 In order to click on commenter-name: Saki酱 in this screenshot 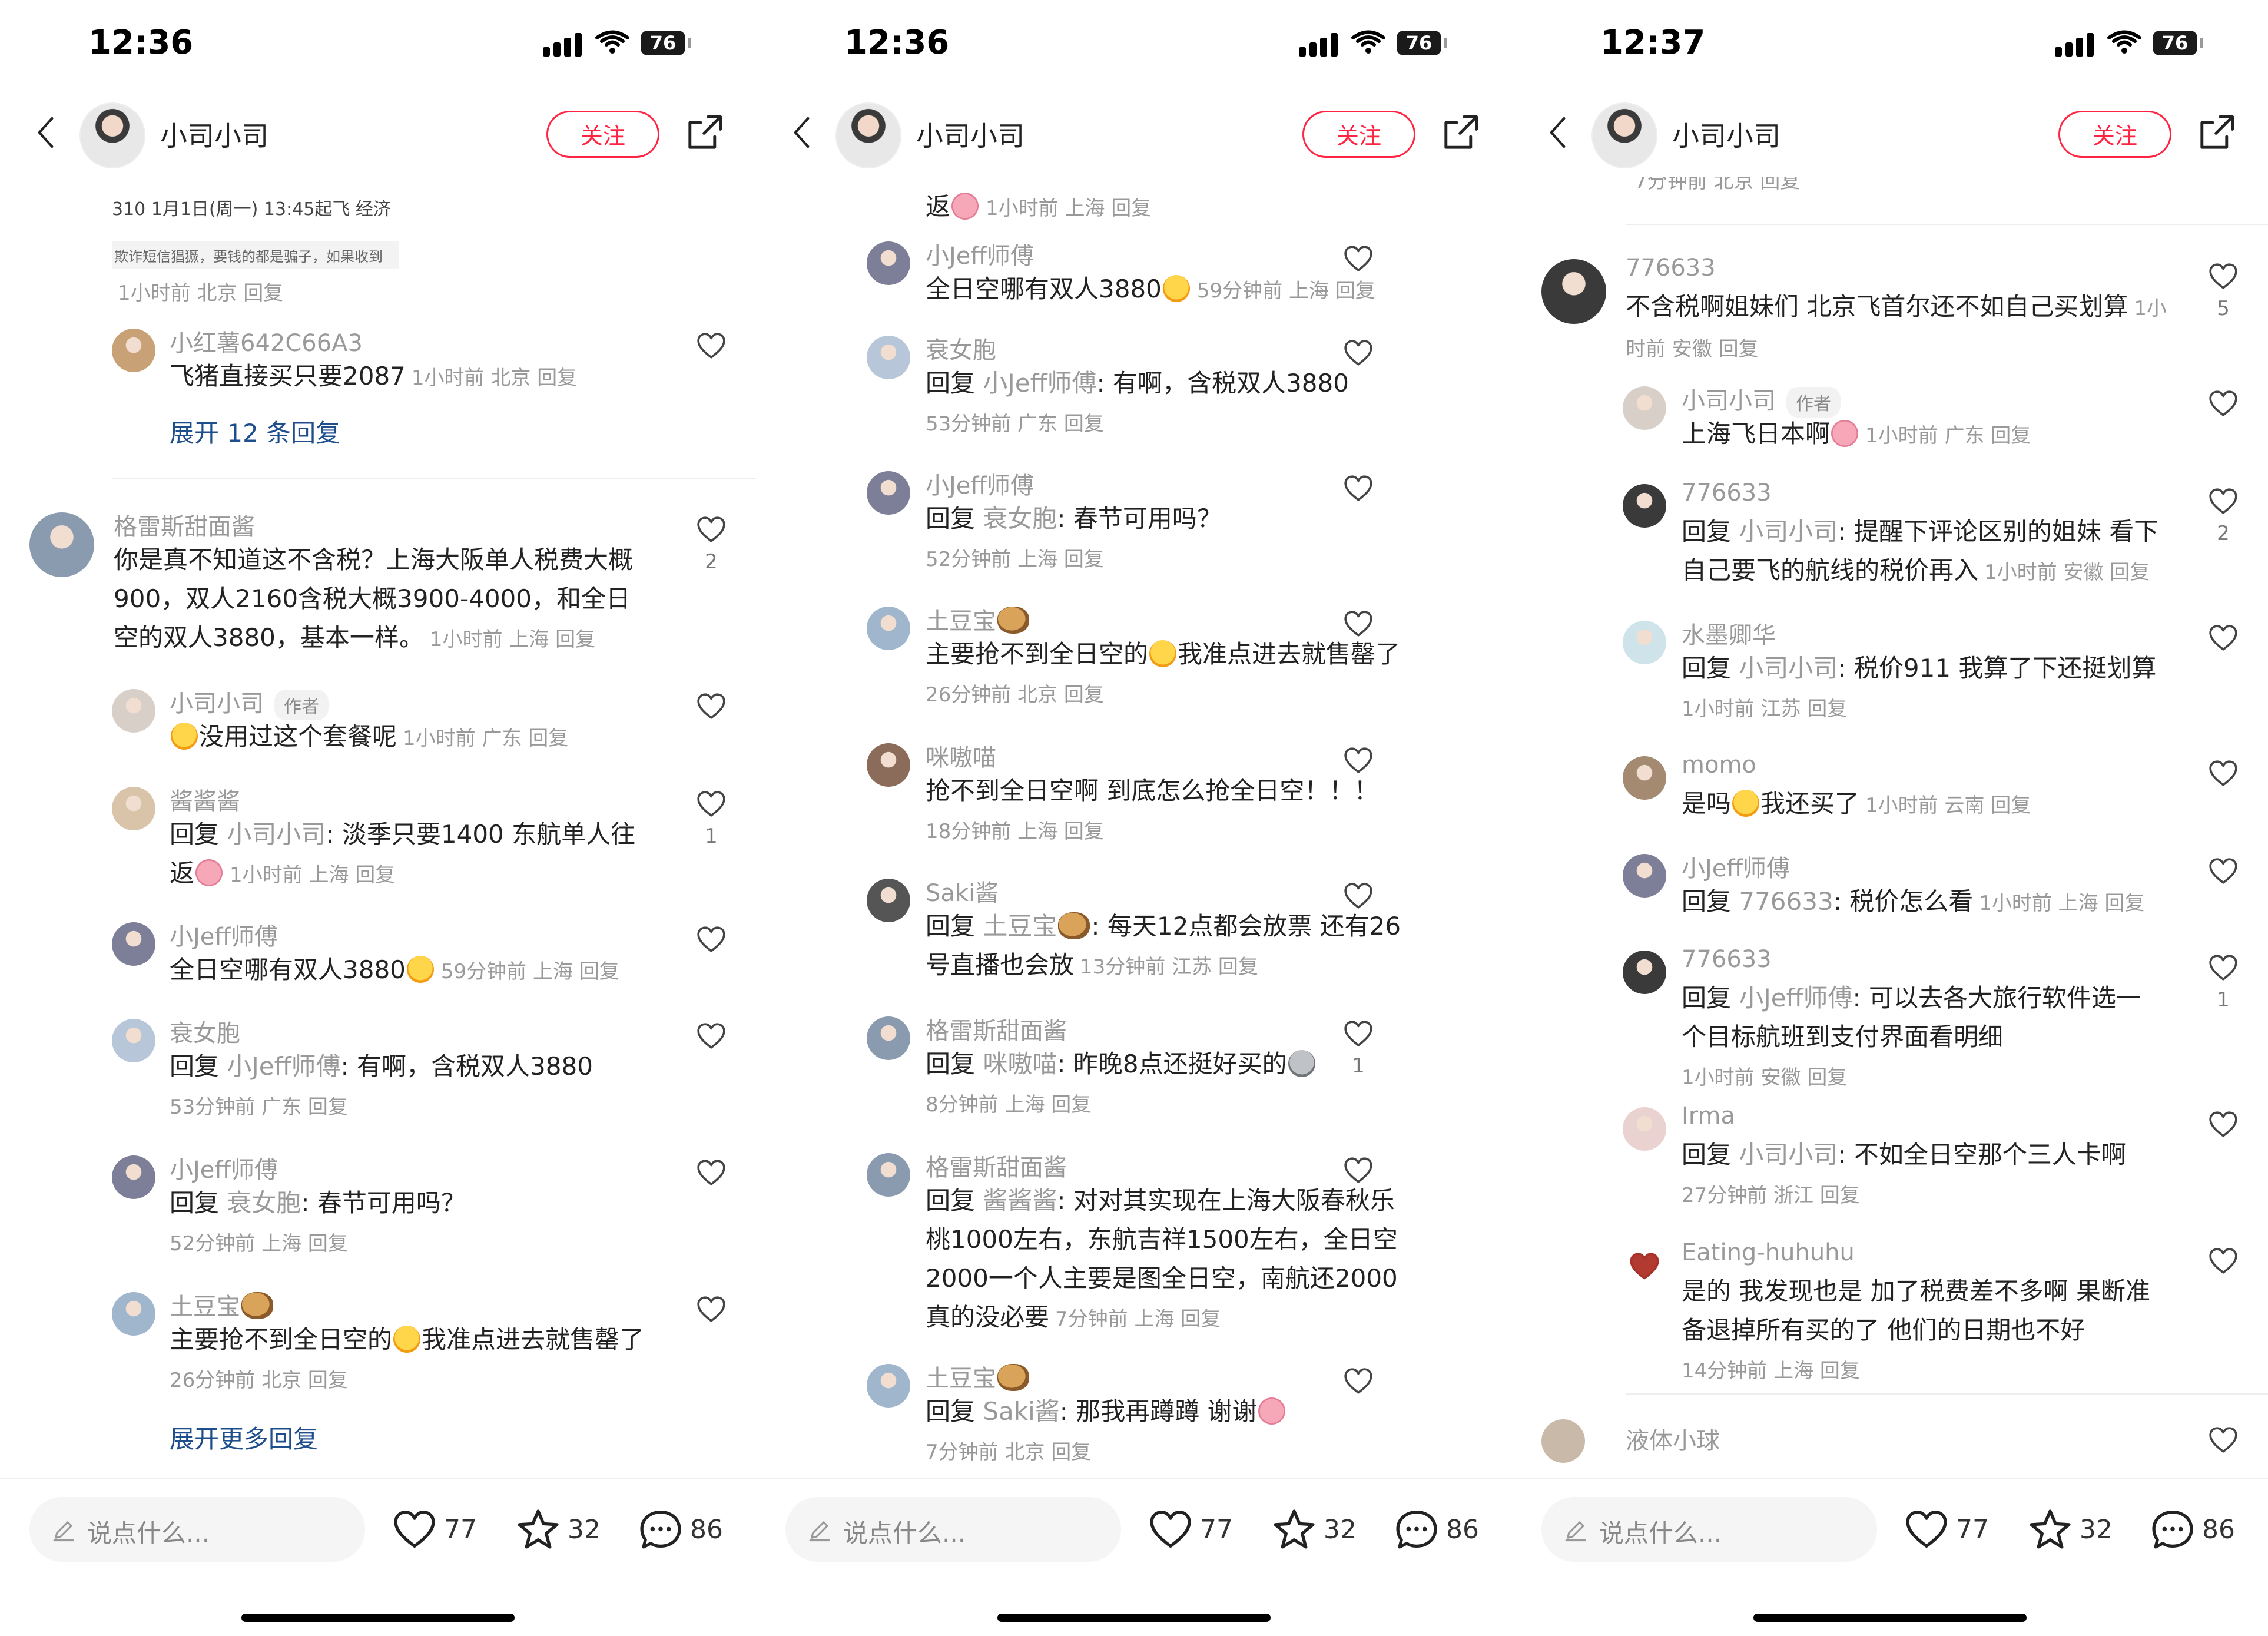, I will do `click(962, 891)`.